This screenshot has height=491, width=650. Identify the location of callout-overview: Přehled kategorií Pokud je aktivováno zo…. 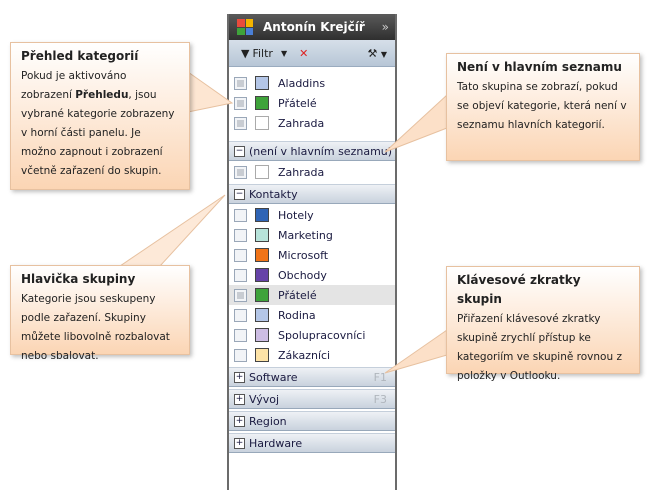
(100, 116).